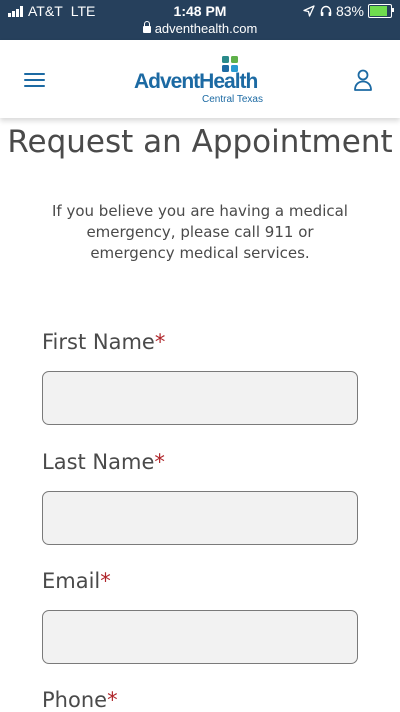 The height and width of the screenshot is (712, 400). I want to click on adventhealth-logo: AdventHealth Central Texas, so click(204, 80).